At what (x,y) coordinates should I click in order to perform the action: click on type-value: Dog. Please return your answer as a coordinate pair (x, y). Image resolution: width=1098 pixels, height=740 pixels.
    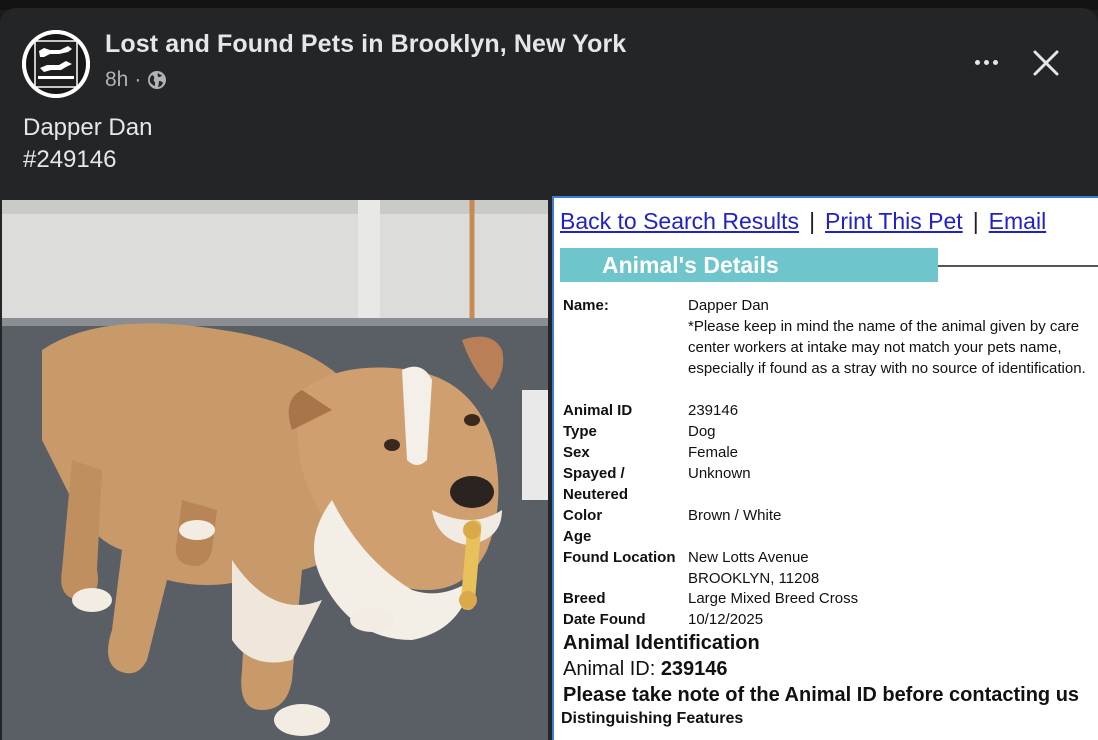
    Looking at the image, I should click on (702, 431).